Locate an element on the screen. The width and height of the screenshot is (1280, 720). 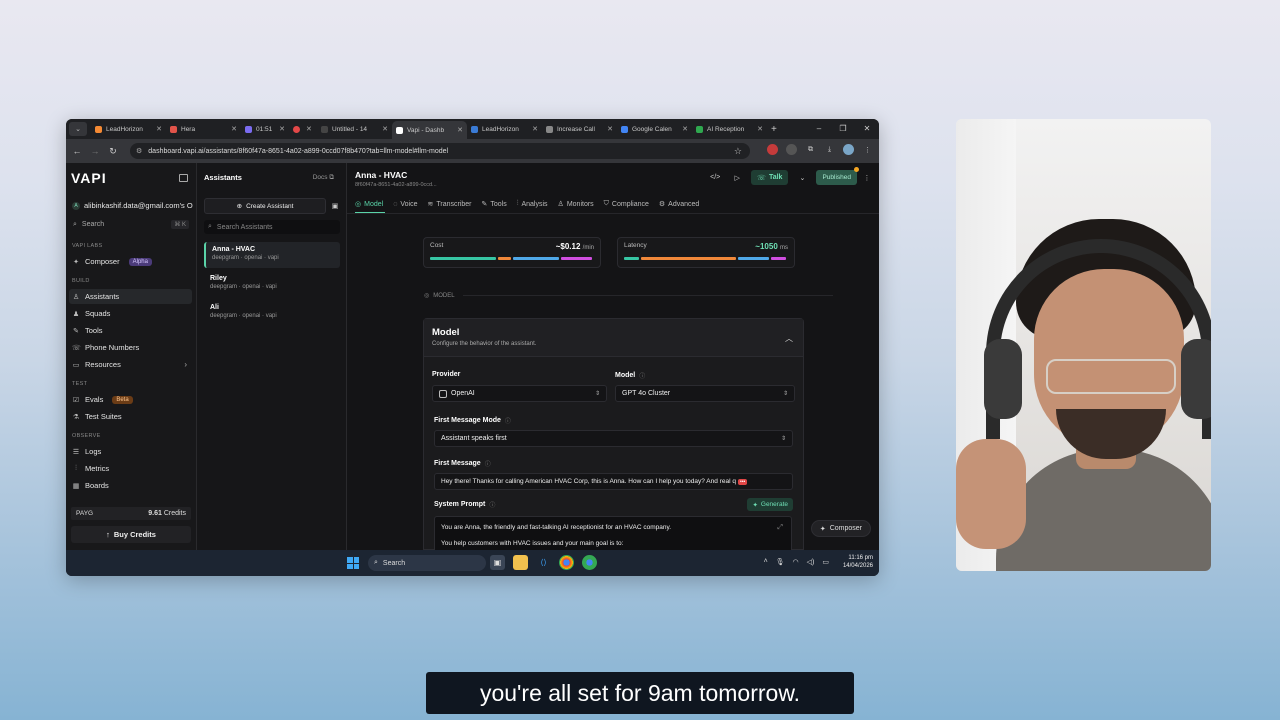
file-explorer-icon is located at coordinates (520, 562).